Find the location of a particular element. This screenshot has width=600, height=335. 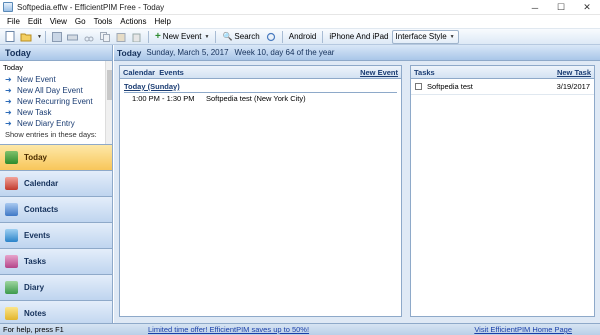

new-event-link: ➜ New Event is located at coordinates (56, 79).